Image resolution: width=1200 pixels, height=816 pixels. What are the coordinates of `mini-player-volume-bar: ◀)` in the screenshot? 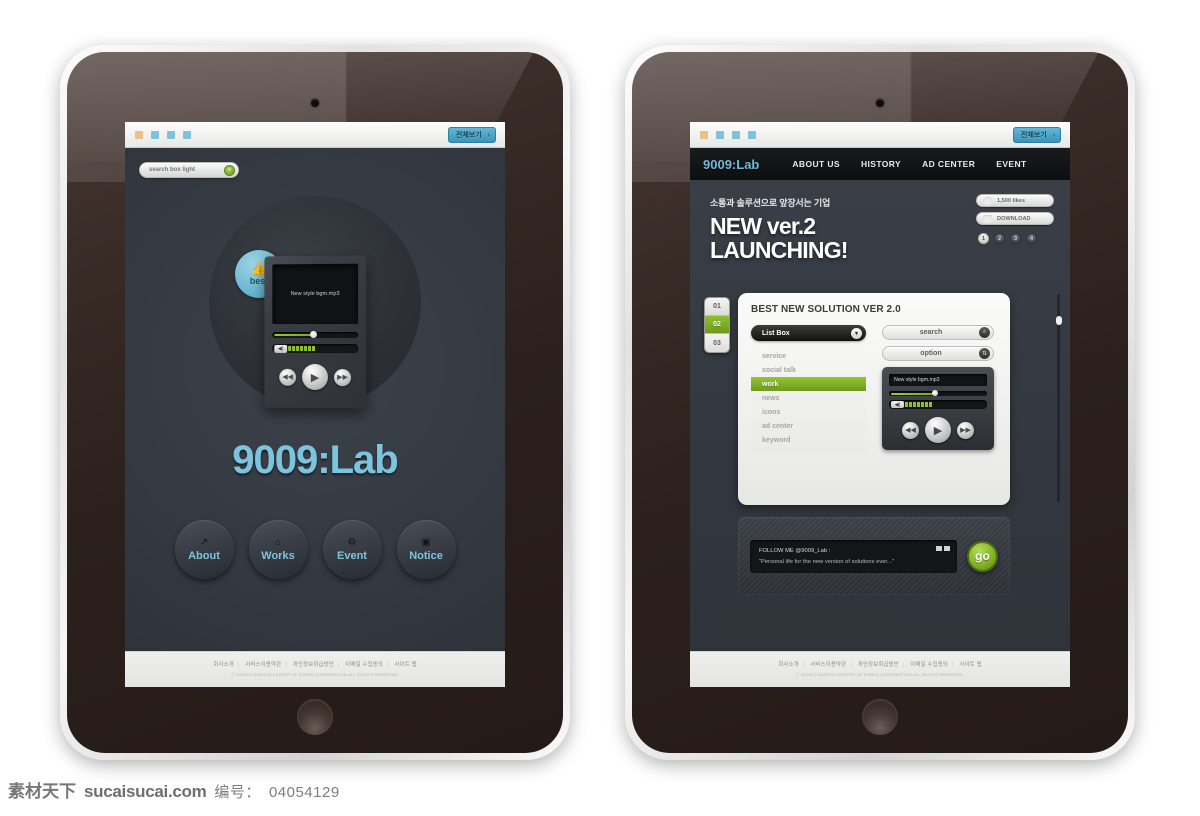 It's located at (938, 404).